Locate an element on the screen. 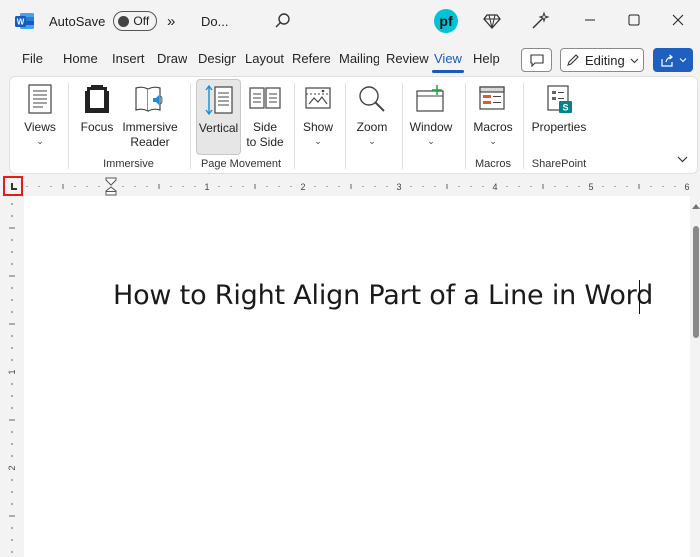 The image size is (700, 557). tab-file: File is located at coordinates (32, 58).